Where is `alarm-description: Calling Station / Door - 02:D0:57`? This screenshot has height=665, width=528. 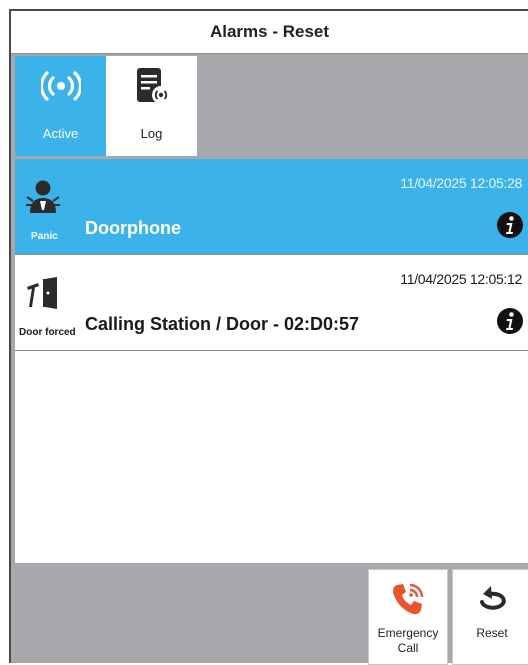
alarm-description: Calling Station / Door - 02:D0:57 is located at coordinates (222, 324).